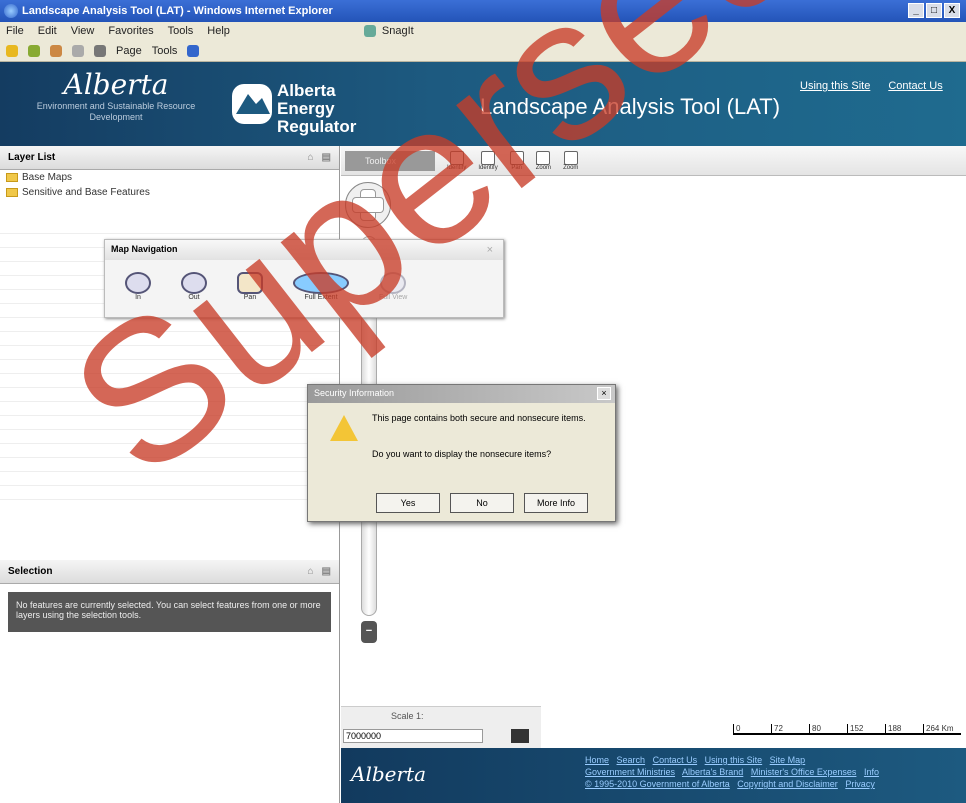 The width and height of the screenshot is (966, 803). I want to click on scale-tick: 80, so click(828, 729).